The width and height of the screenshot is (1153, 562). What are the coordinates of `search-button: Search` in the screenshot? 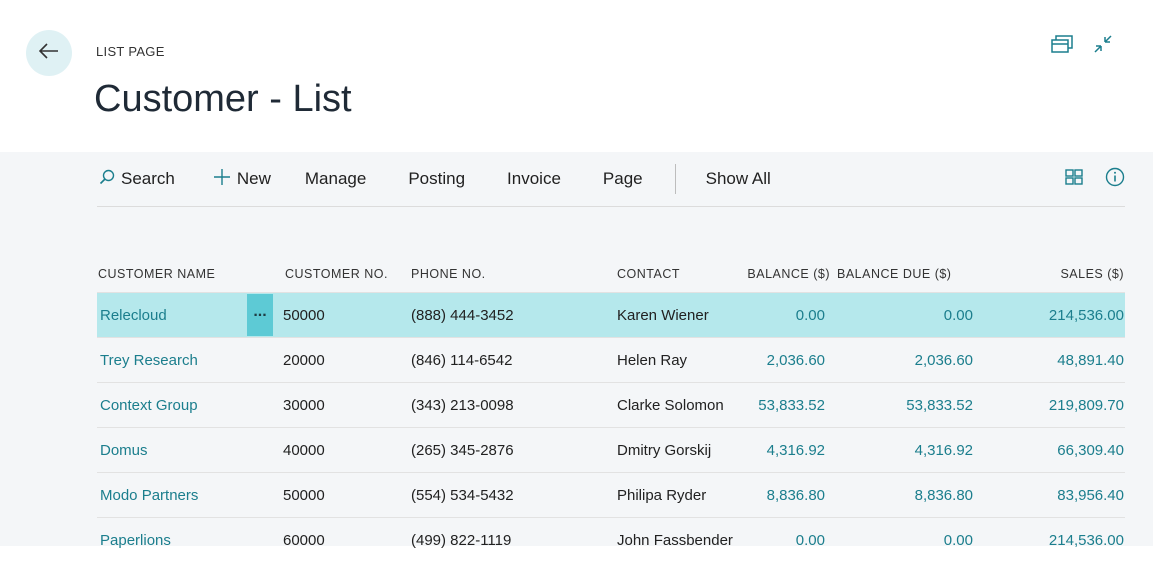 It's located at (137, 179).